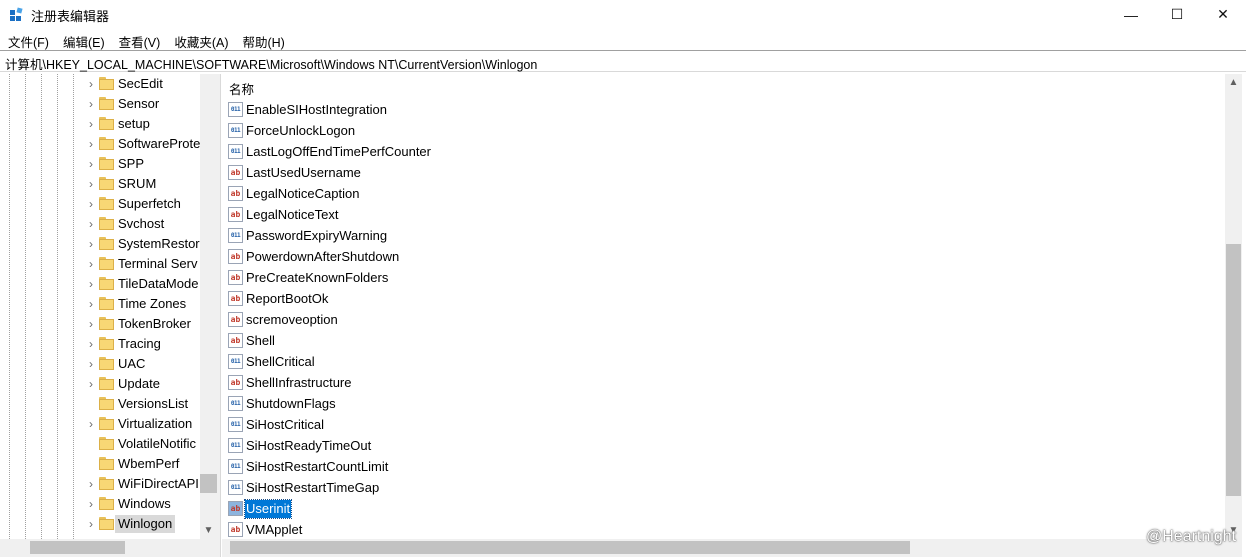  What do you see at coordinates (1233, 370) in the screenshot?
I see `values-vscroll-thumb` at bounding box center [1233, 370].